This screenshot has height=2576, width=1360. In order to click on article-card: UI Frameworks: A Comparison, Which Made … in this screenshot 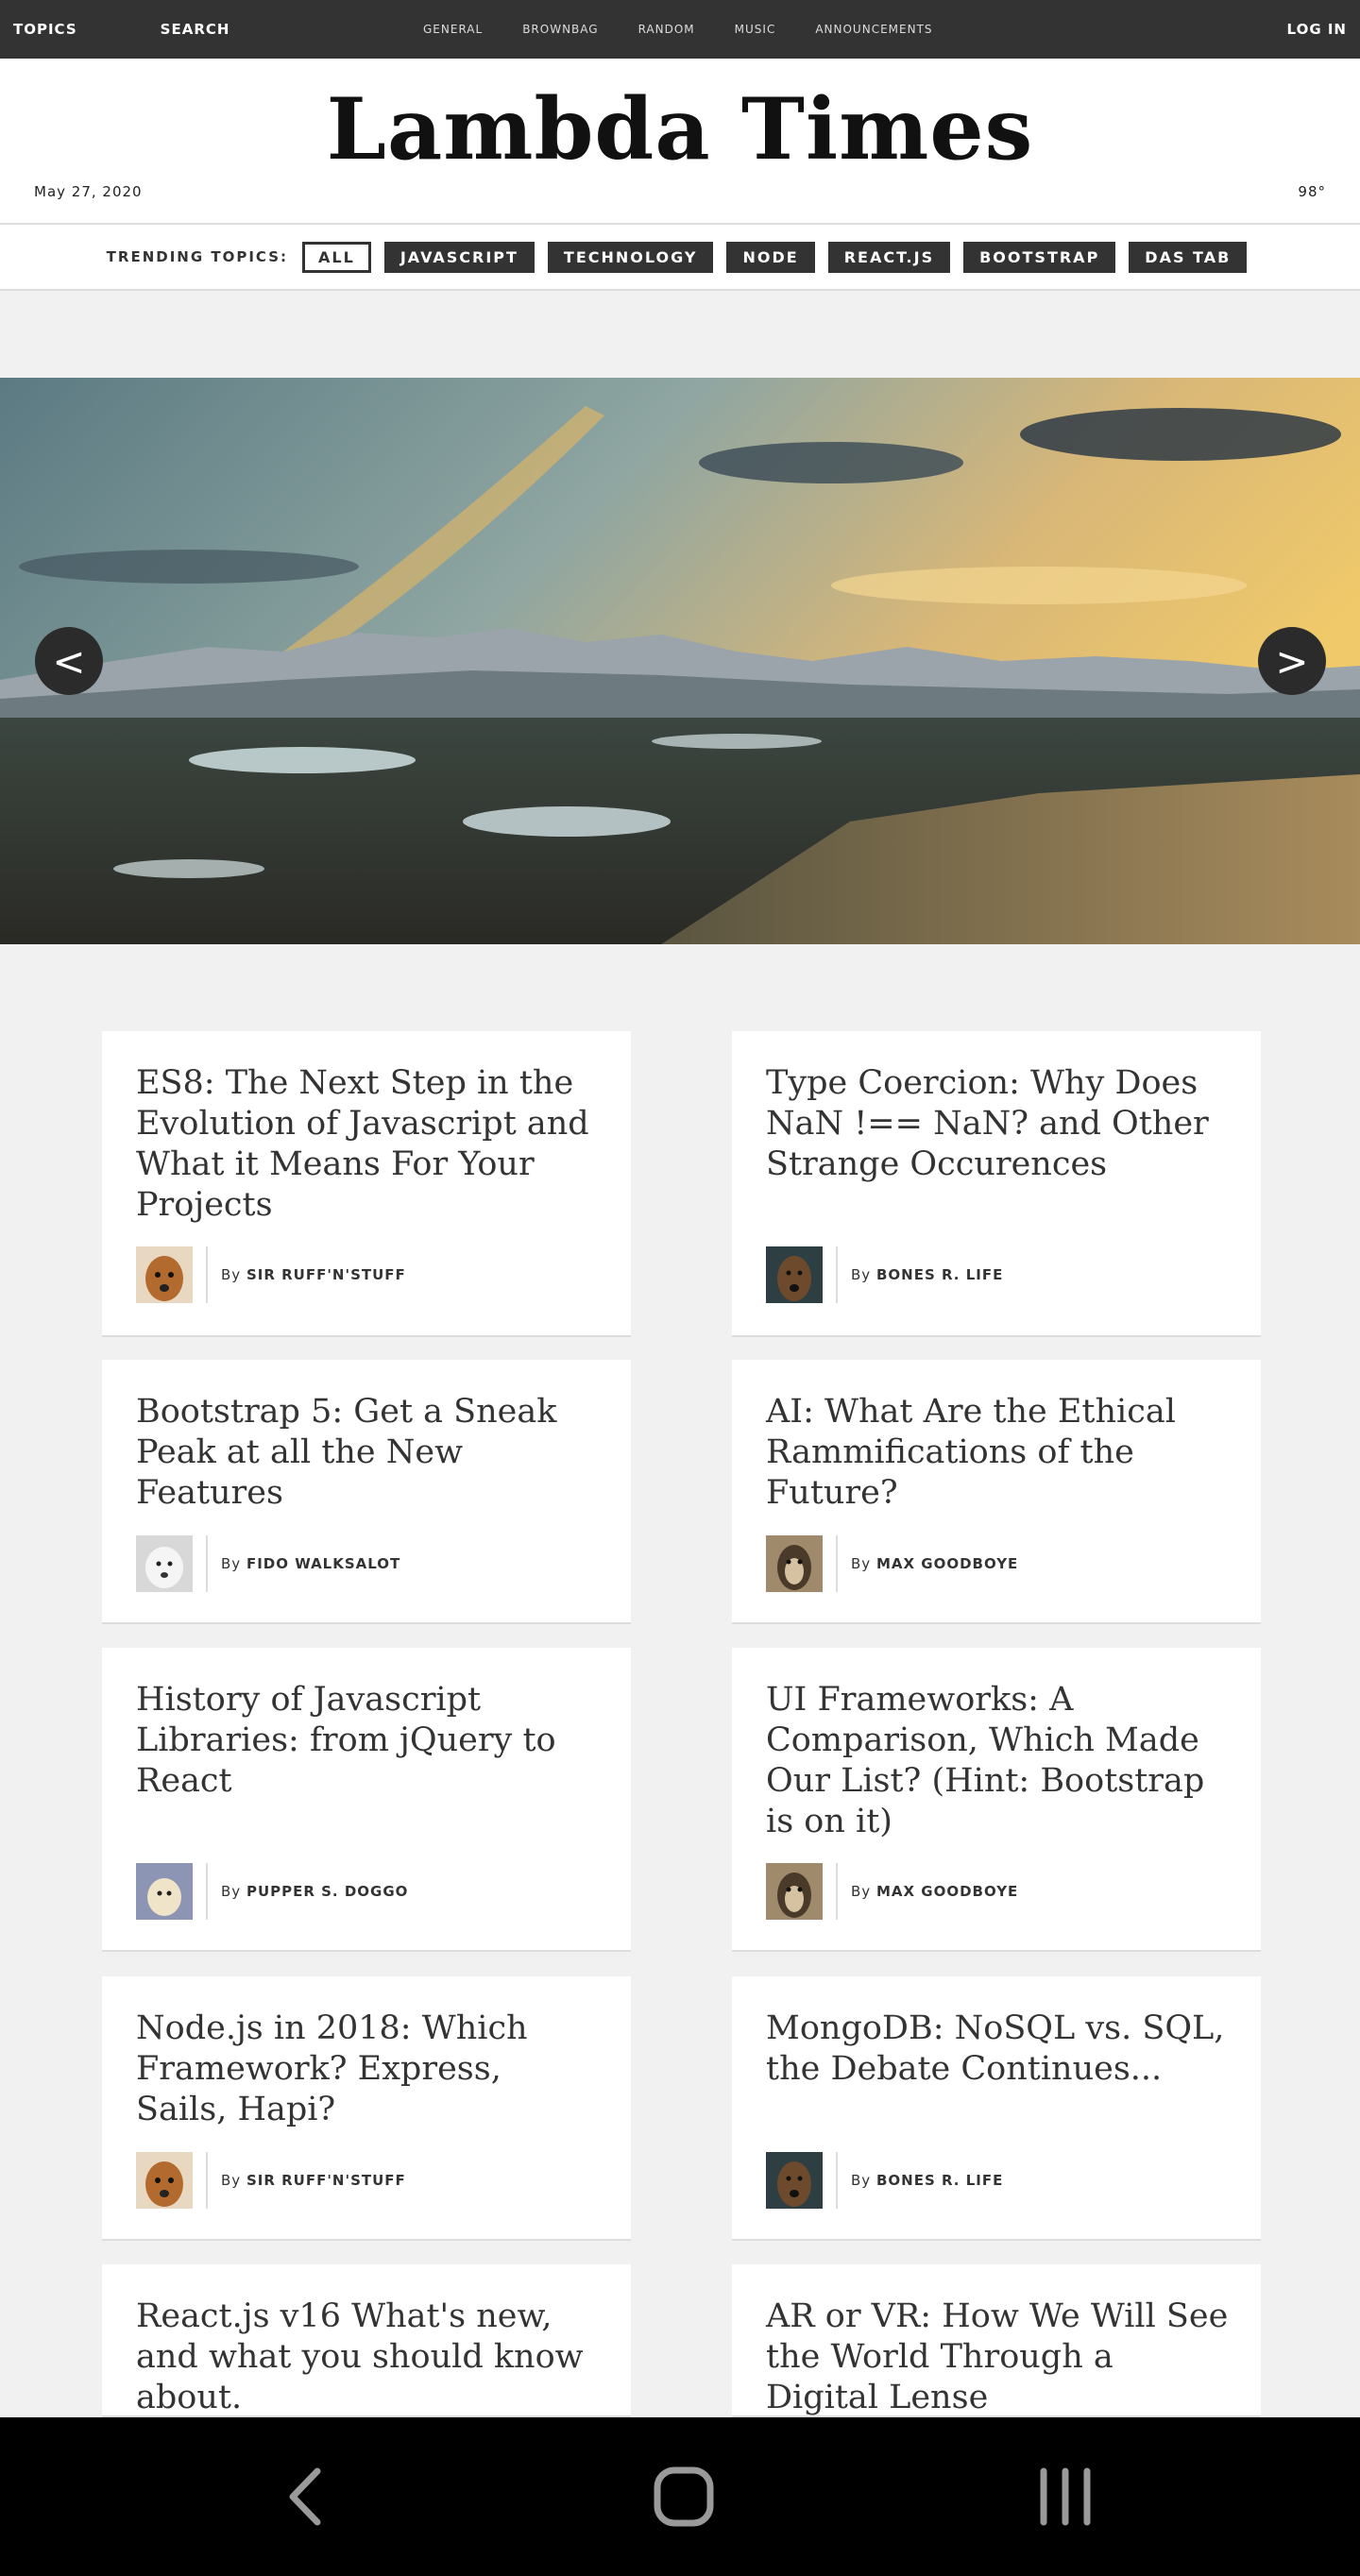, I will do `click(997, 1800)`.